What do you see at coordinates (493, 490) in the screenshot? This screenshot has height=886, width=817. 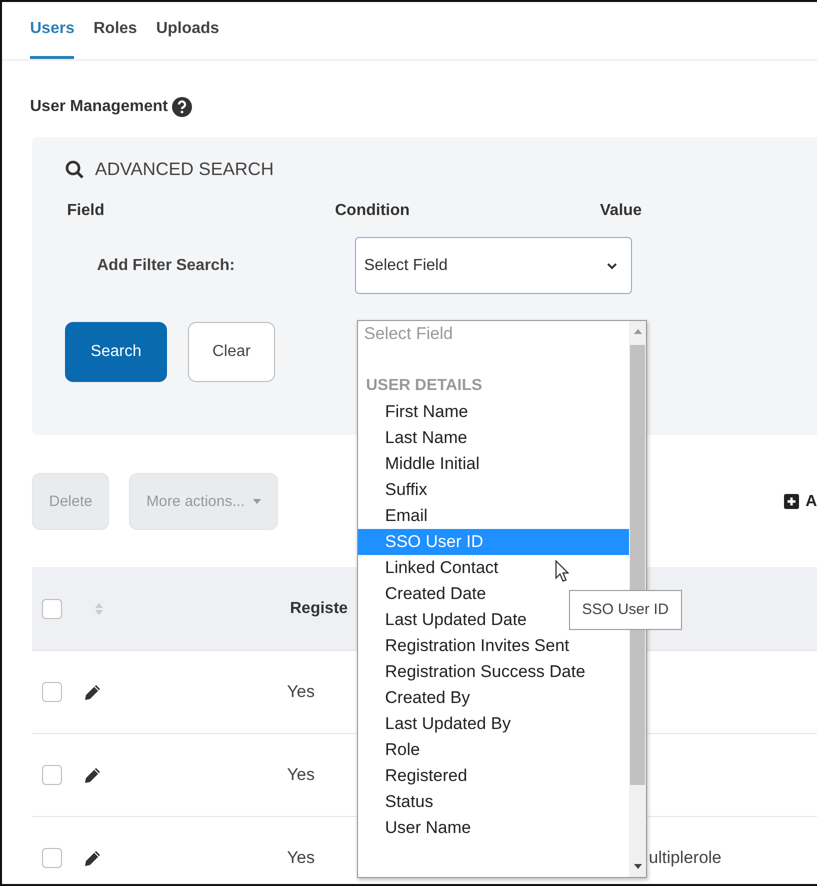 I see `dropdown-option: Suffix` at bounding box center [493, 490].